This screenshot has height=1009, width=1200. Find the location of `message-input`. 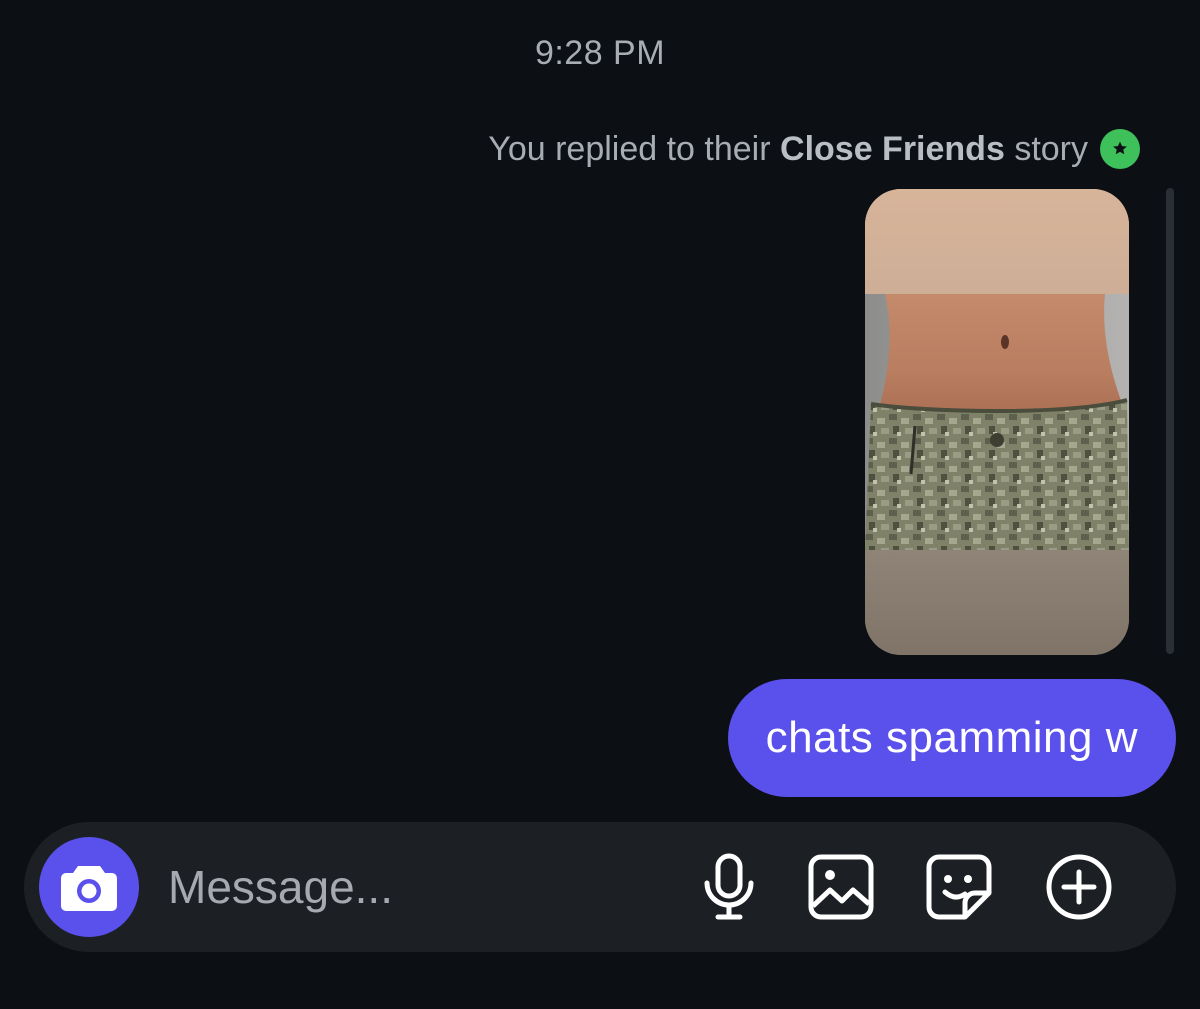

message-input is located at coordinates (418, 887).